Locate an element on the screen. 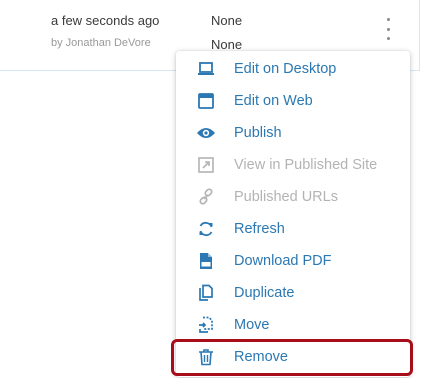  menu-item-download-pdf: Download PDF is located at coordinates (293, 261).